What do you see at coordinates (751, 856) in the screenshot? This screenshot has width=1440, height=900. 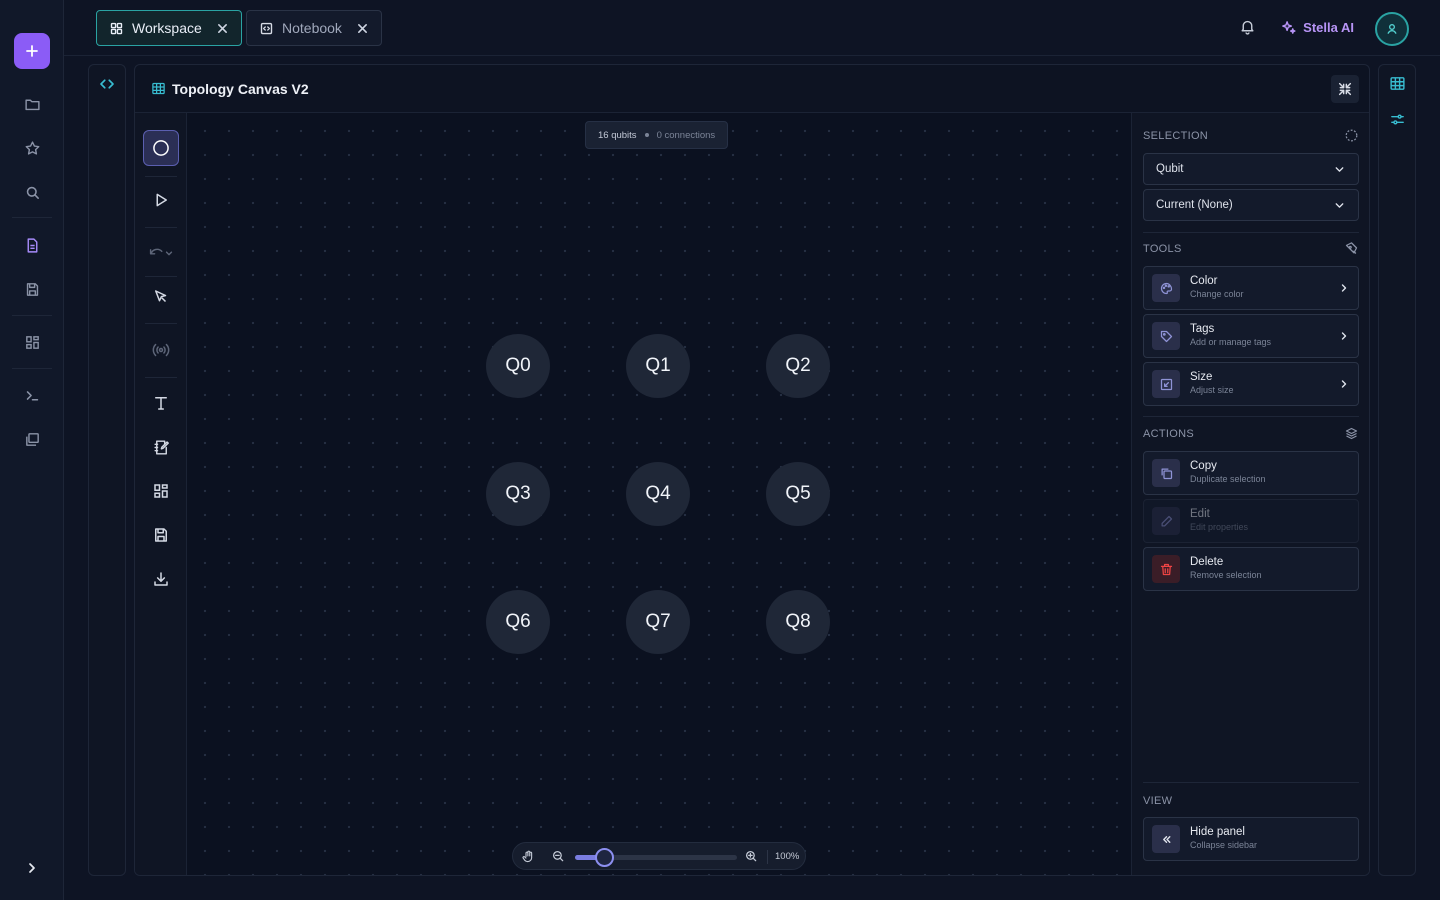 I see `zoom-in-button` at bounding box center [751, 856].